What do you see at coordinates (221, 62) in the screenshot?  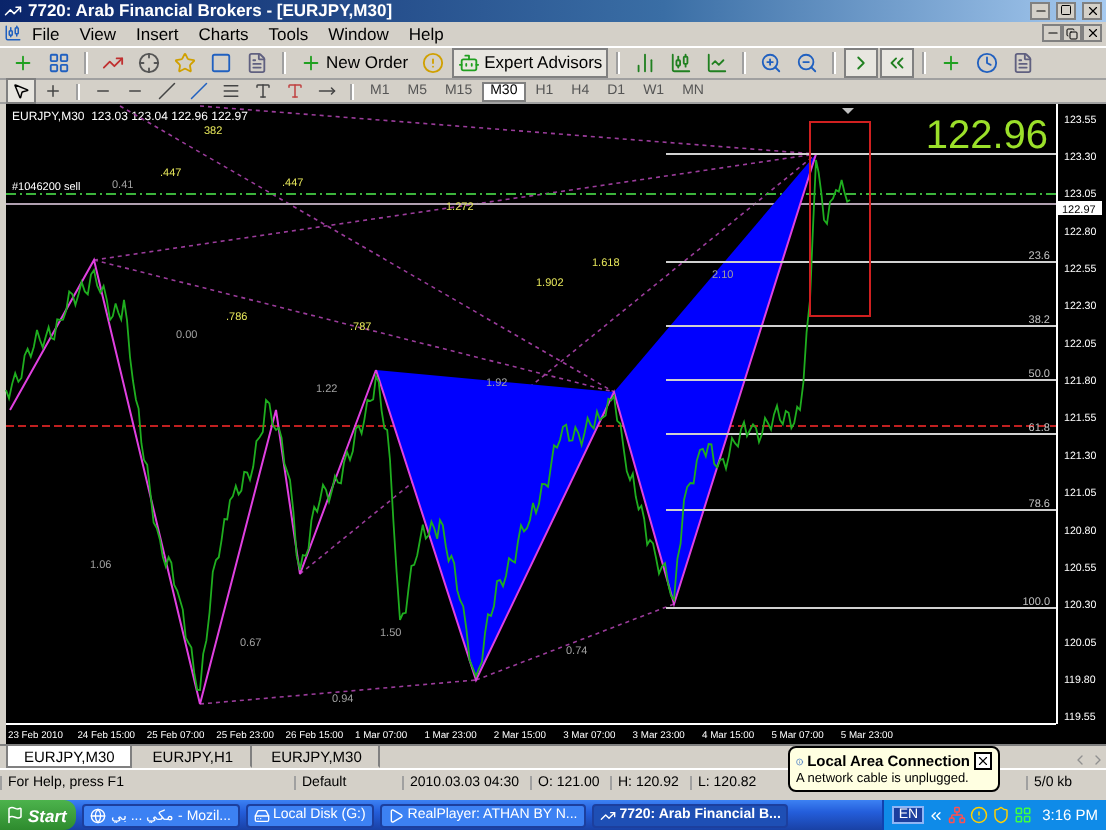 I see `panel-icon` at bounding box center [221, 62].